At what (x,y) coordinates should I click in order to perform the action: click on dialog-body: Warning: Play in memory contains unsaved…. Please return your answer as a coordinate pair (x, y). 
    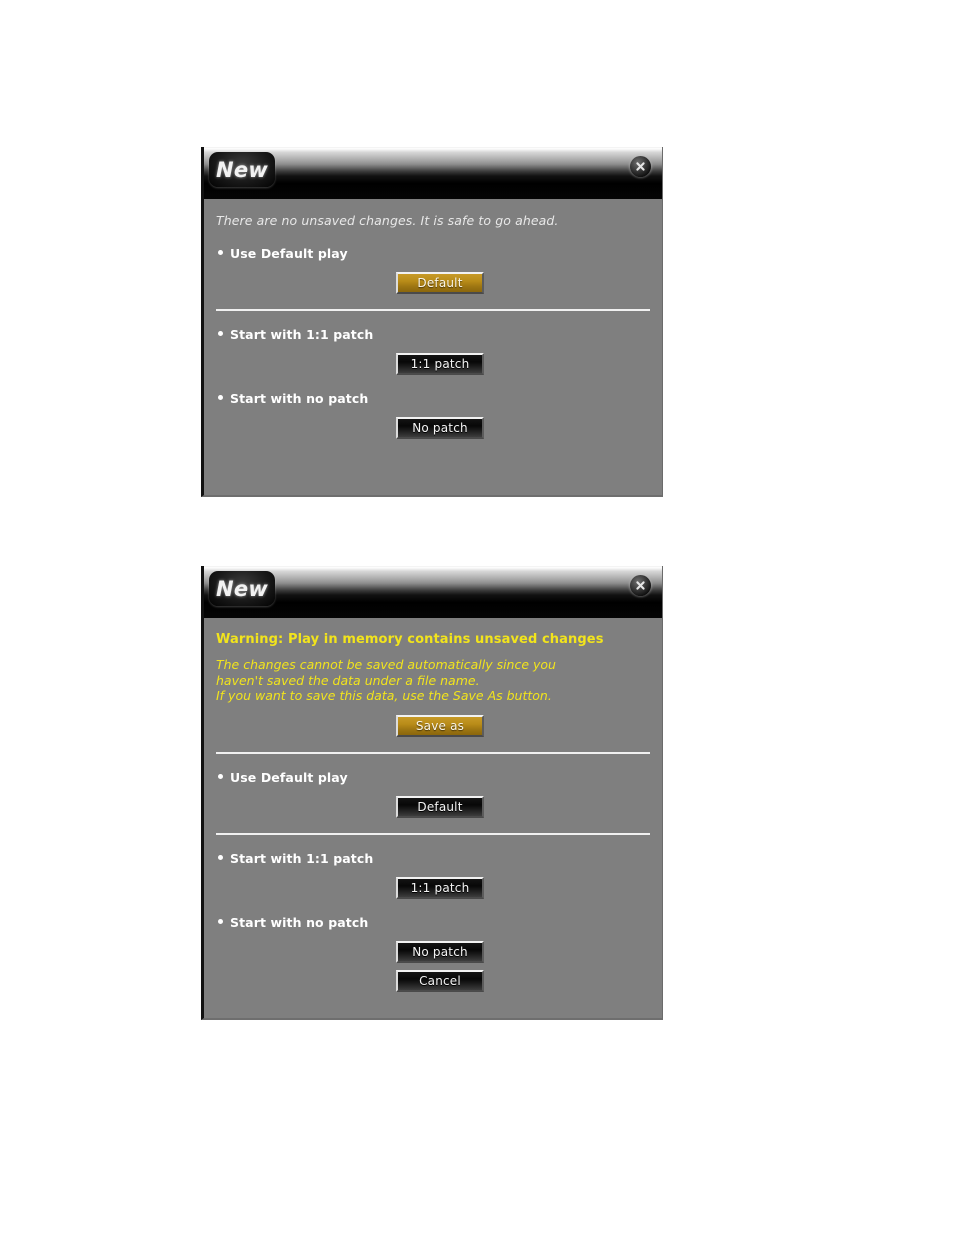
    Looking at the image, I should click on (433, 805).